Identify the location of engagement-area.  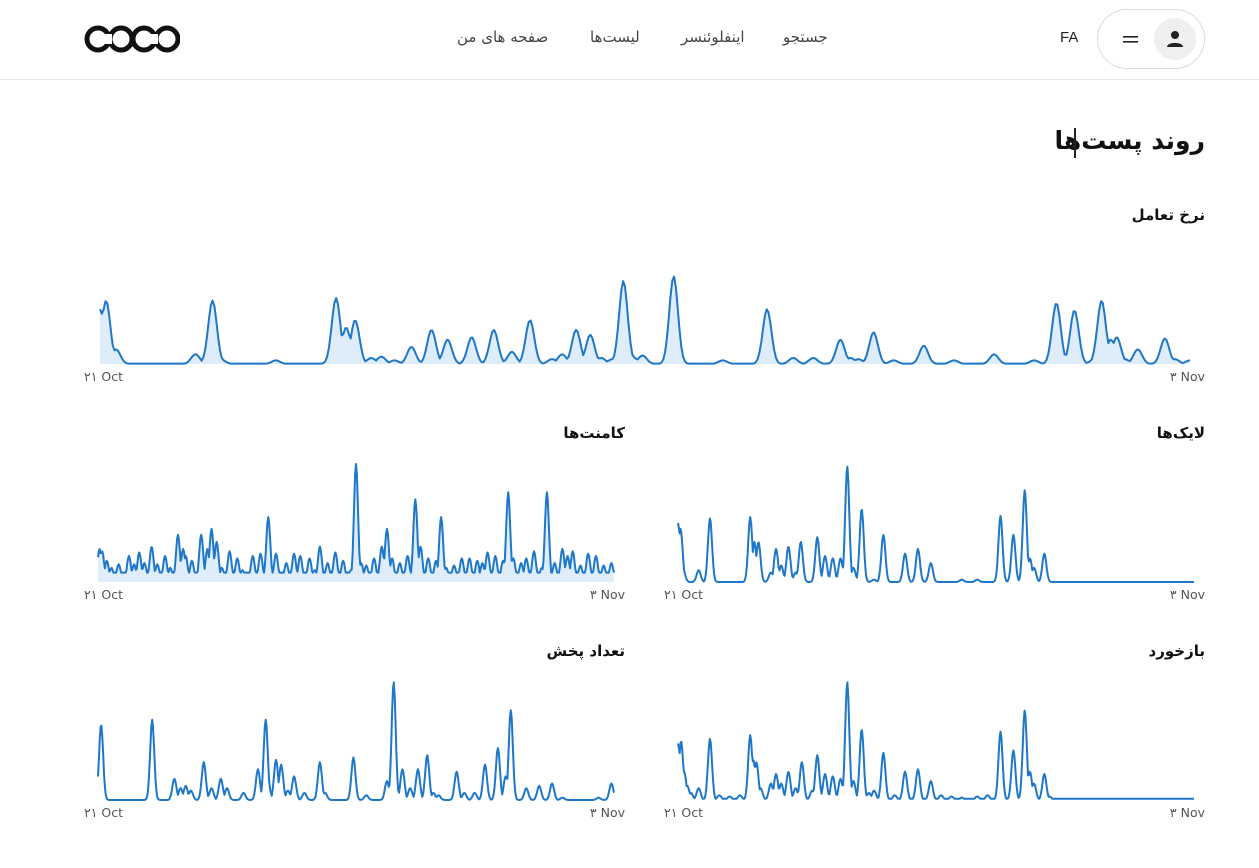
(645, 320).